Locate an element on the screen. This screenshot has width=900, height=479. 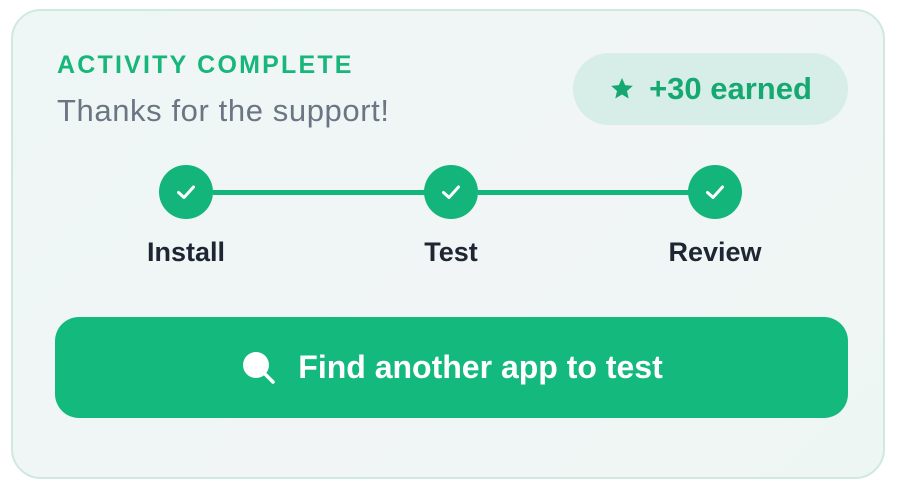
step-test-marker is located at coordinates (451, 192).